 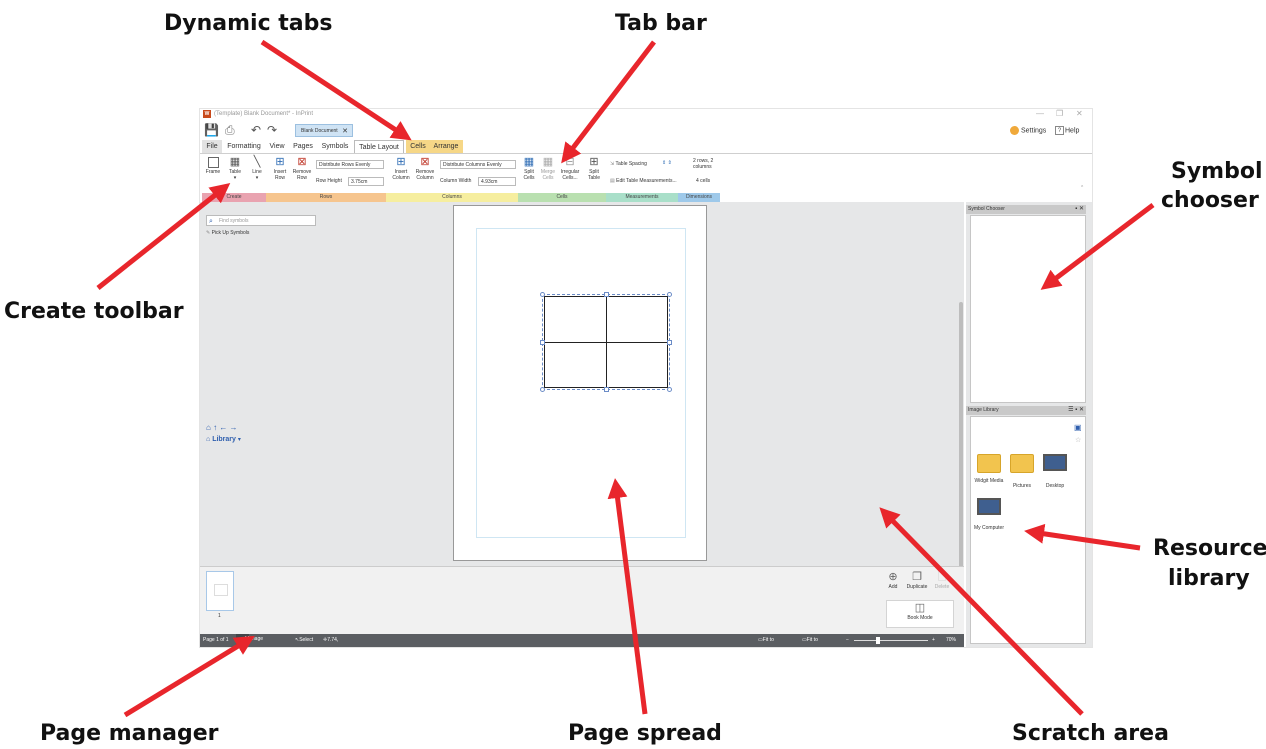 I want to click on line-button: ╲ Line ▾, so click(x=257, y=168).